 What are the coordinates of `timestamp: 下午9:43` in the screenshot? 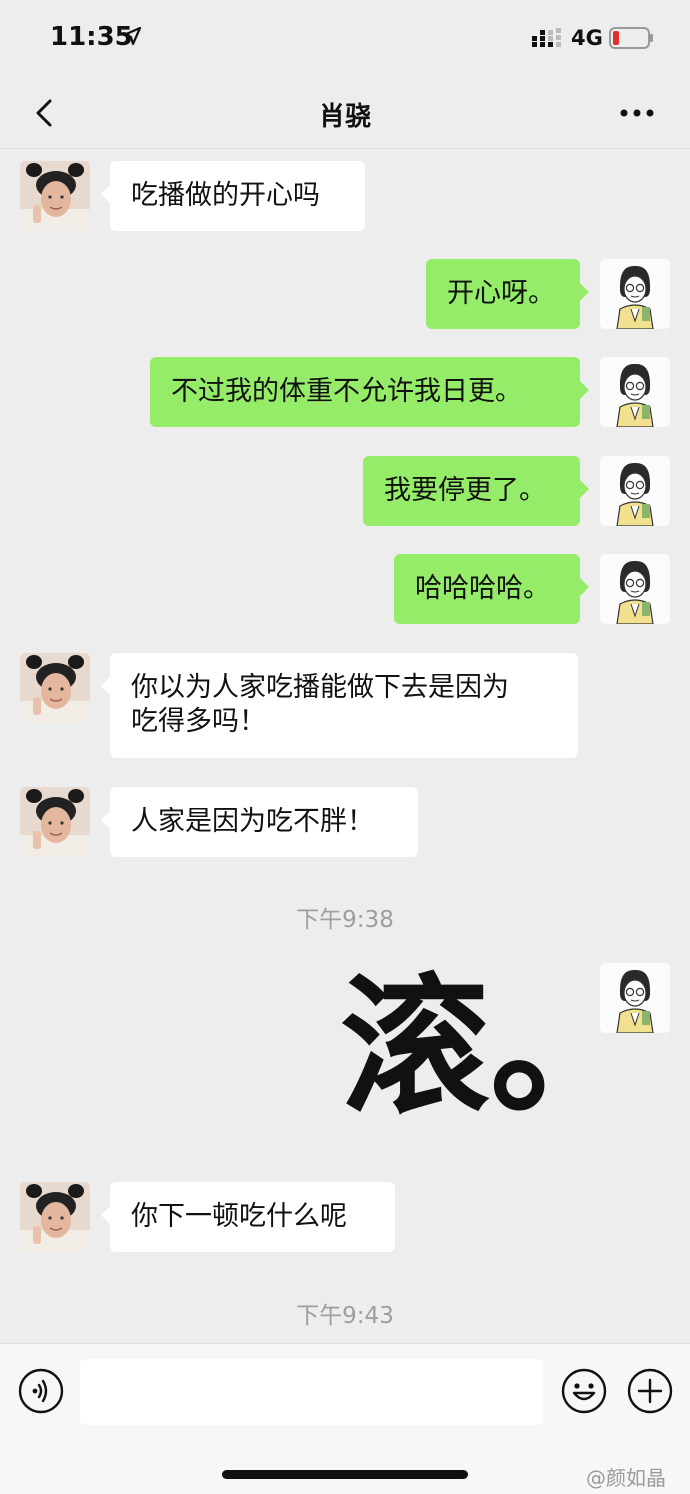 It's located at (345, 1316).